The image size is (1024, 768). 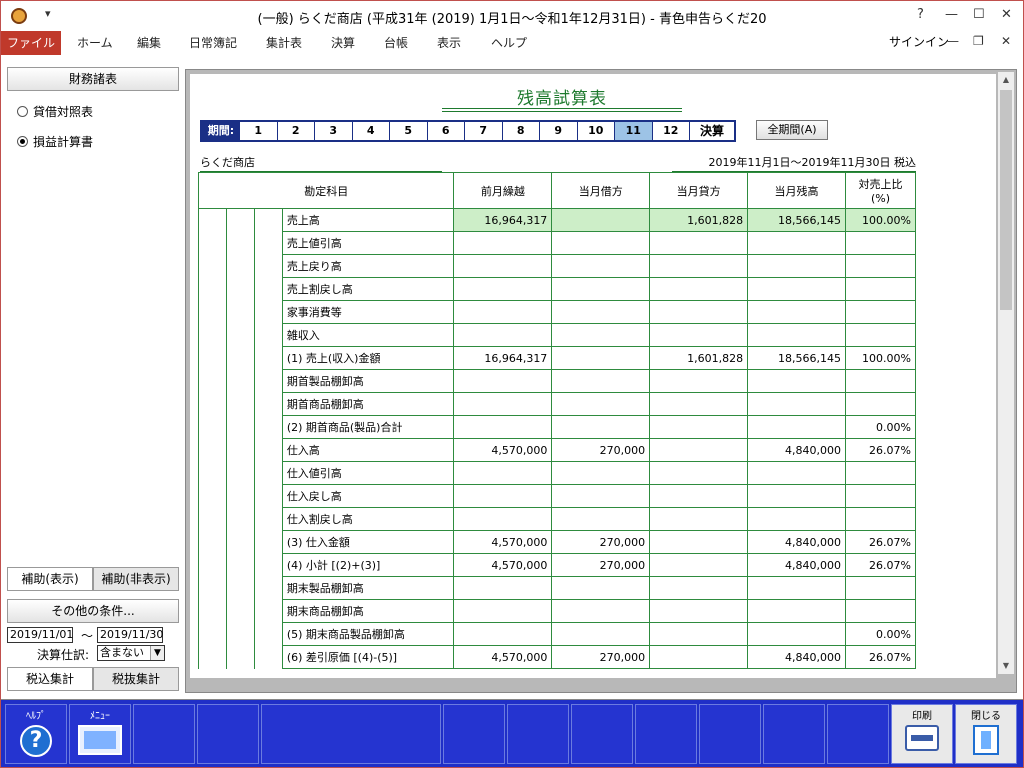 I want to click on function-key-bar: ﾍﾙﾌﾟ ? ﾒﾆｭｰ 印刷 閉じる, so click(x=512, y=733).